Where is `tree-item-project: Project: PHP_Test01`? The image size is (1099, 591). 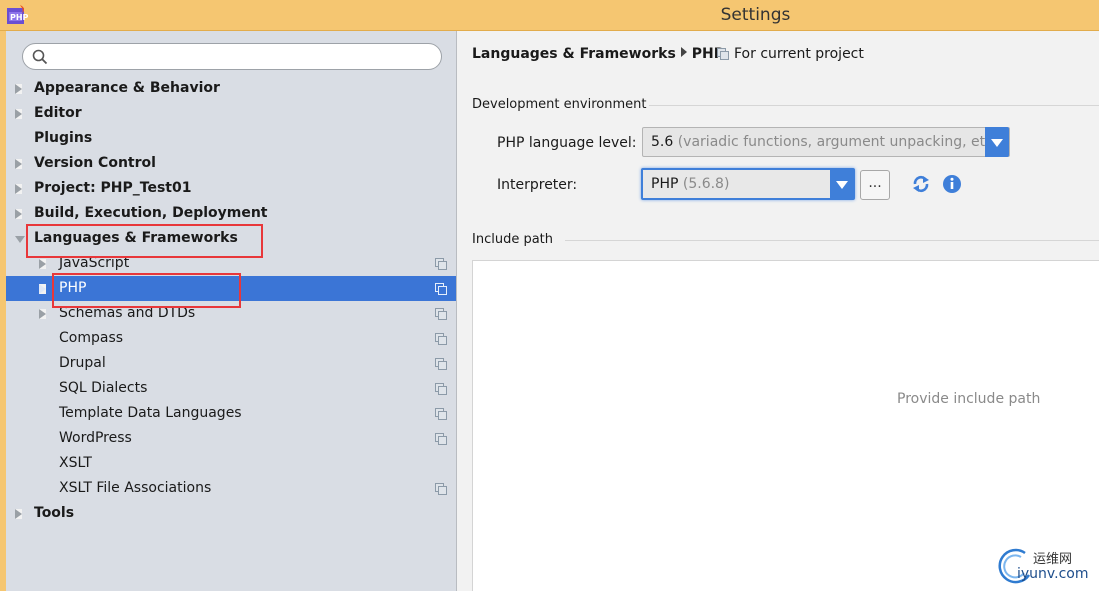
tree-item-project: Project: PHP_Test01 is located at coordinates (231, 188).